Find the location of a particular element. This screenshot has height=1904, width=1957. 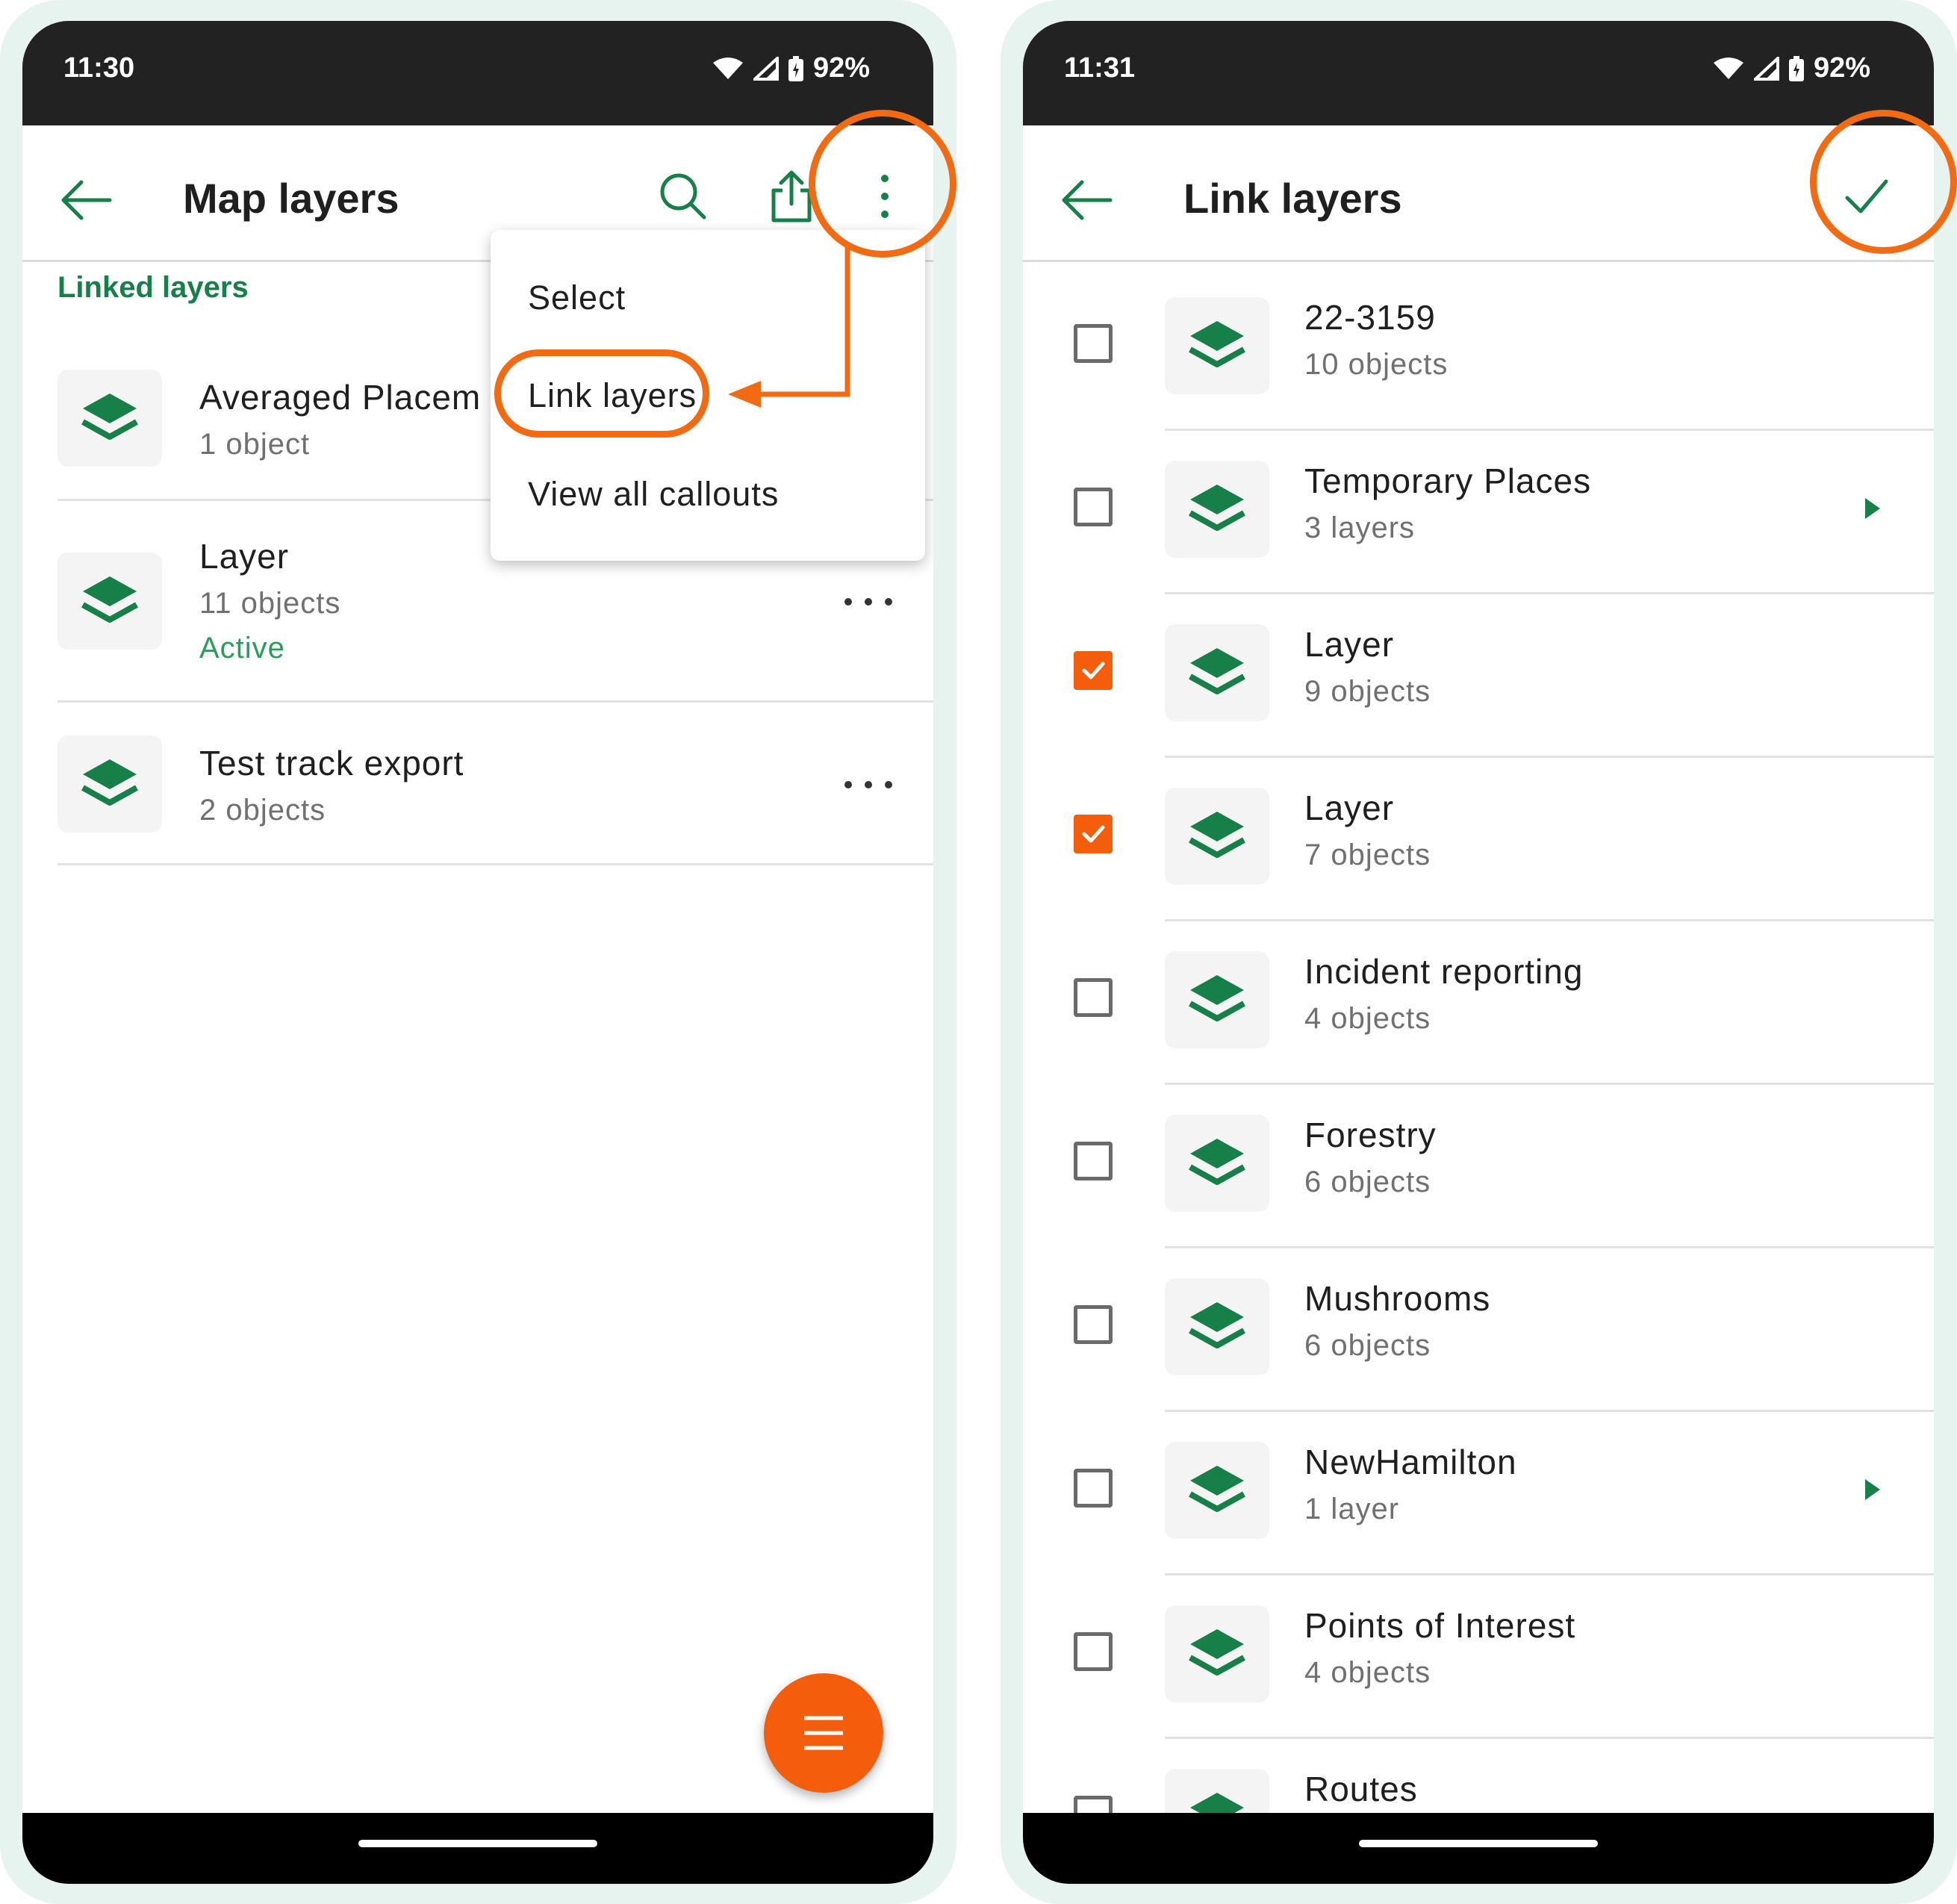

layer-list-item: Mushrooms 6 objects is located at coordinates (1479, 1330).